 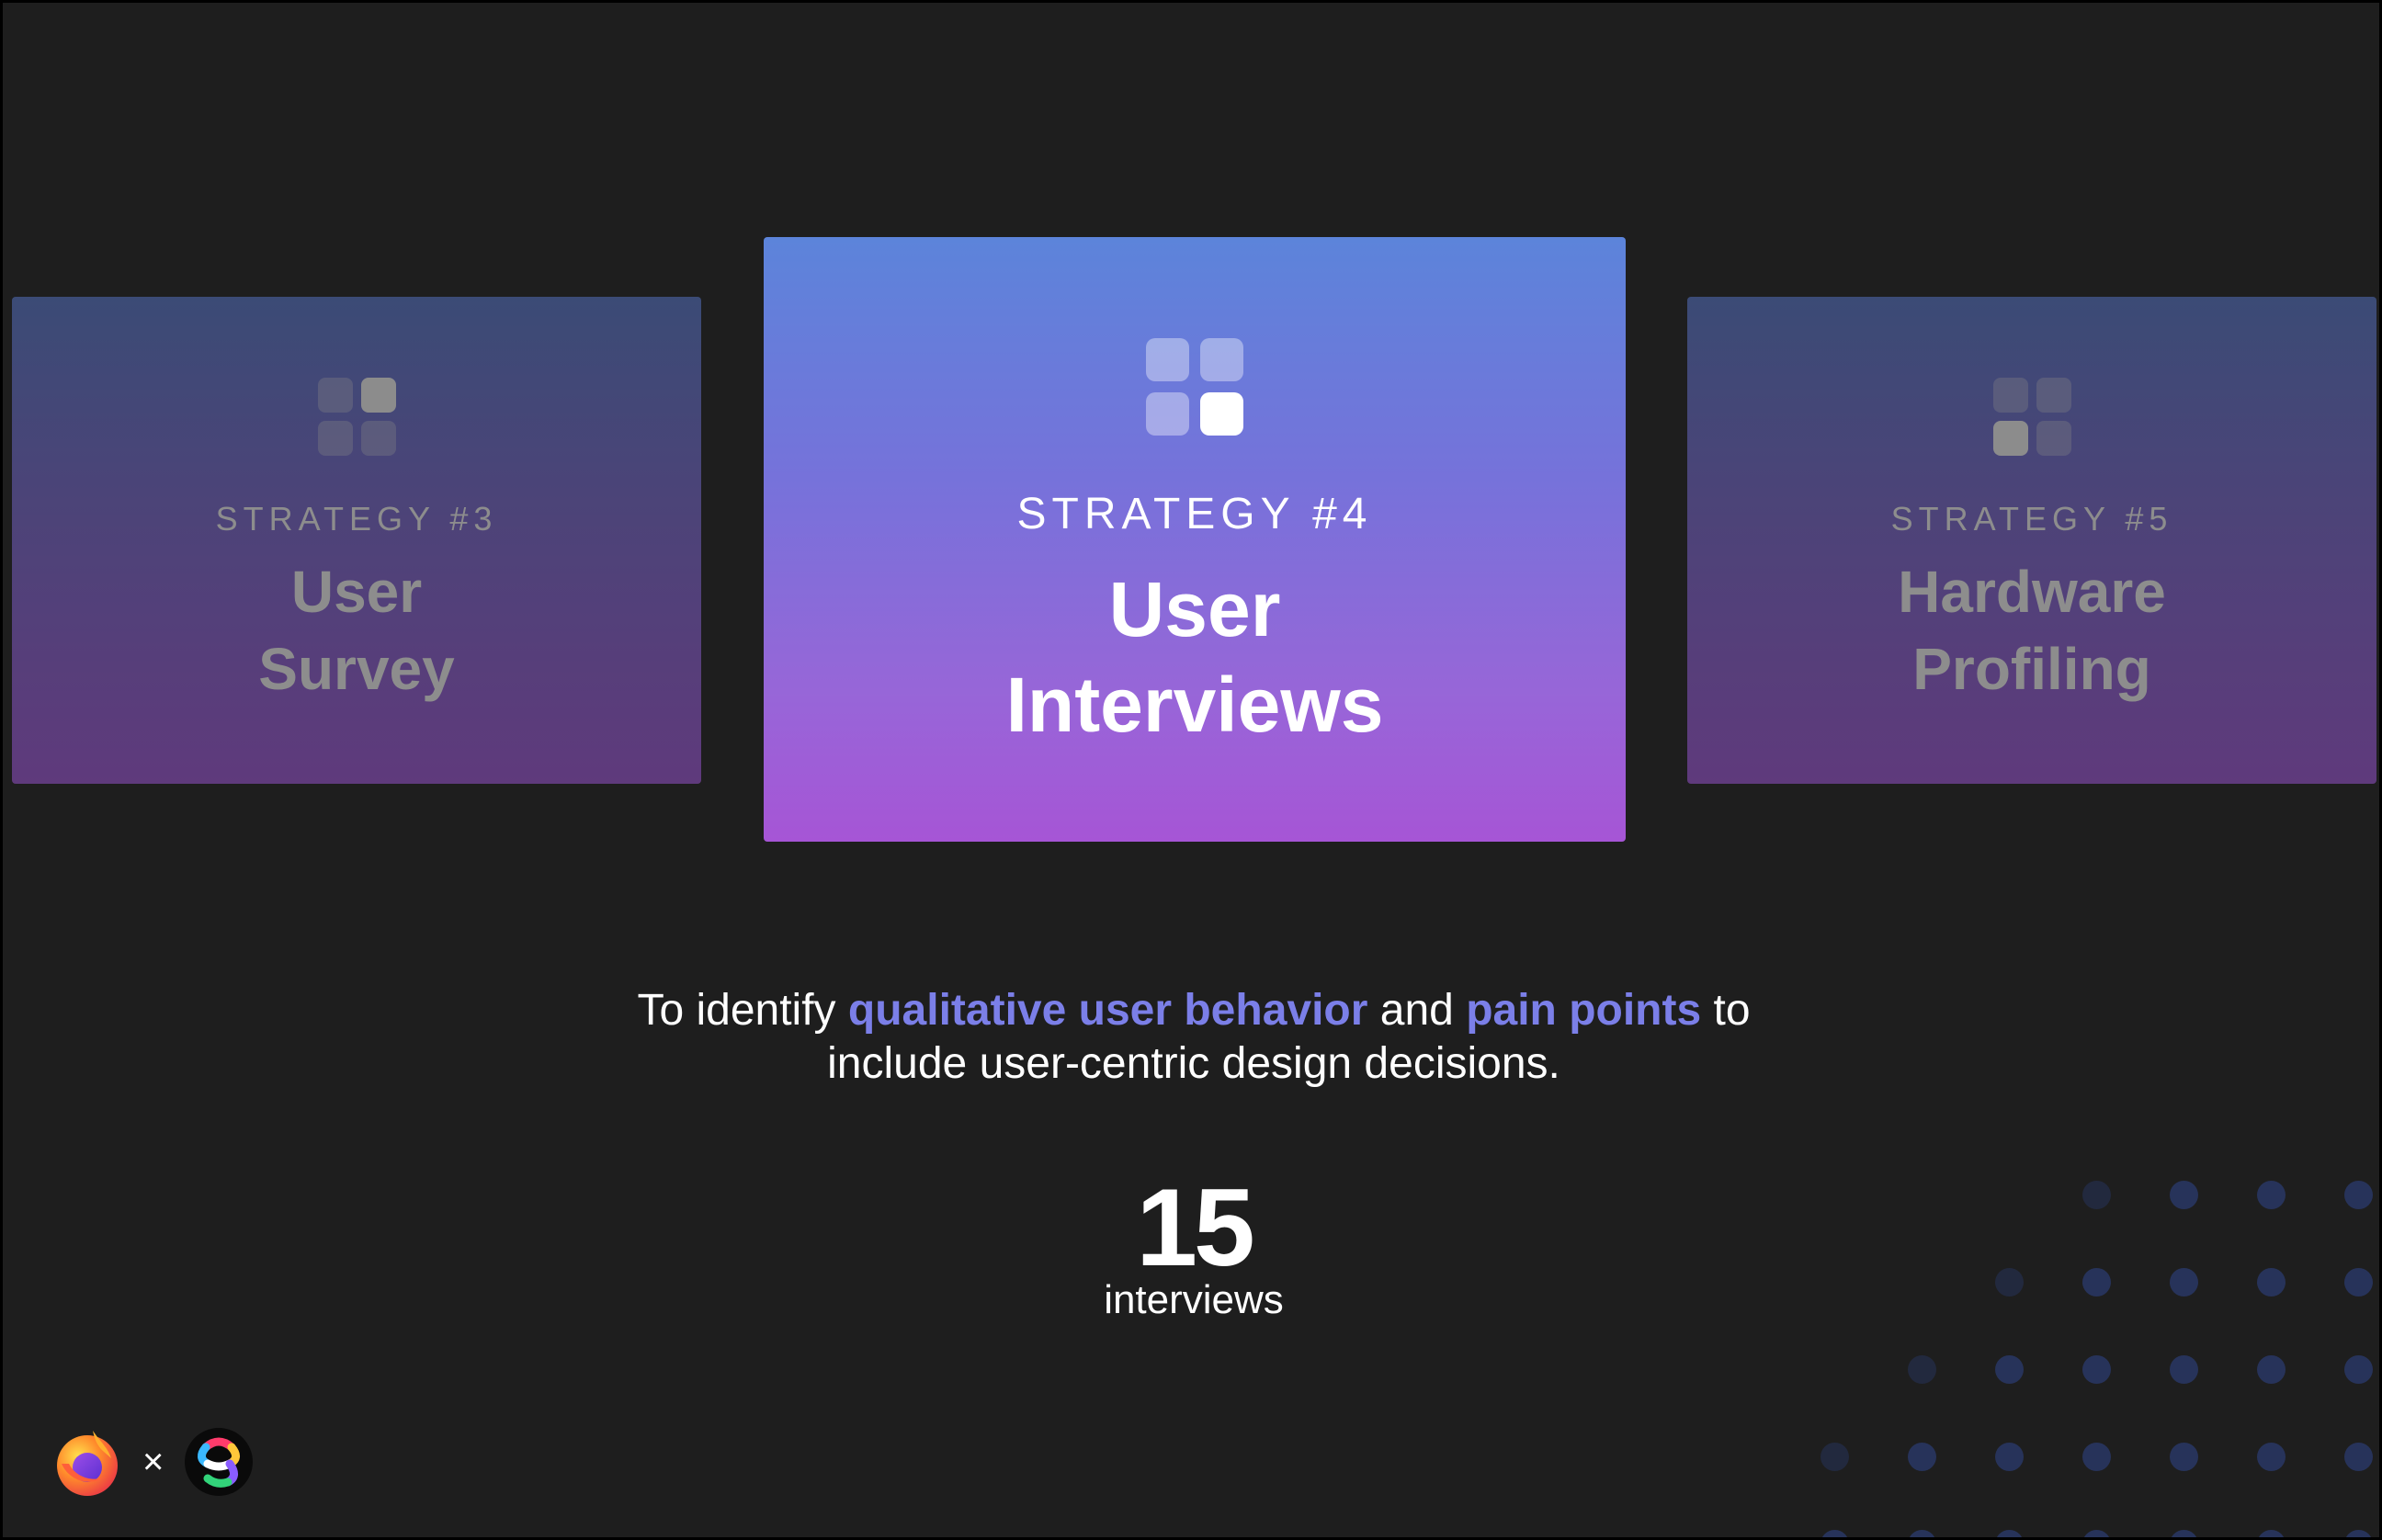 What do you see at coordinates (1584, 1011) in the screenshot?
I see `highlight-text: pain points` at bounding box center [1584, 1011].